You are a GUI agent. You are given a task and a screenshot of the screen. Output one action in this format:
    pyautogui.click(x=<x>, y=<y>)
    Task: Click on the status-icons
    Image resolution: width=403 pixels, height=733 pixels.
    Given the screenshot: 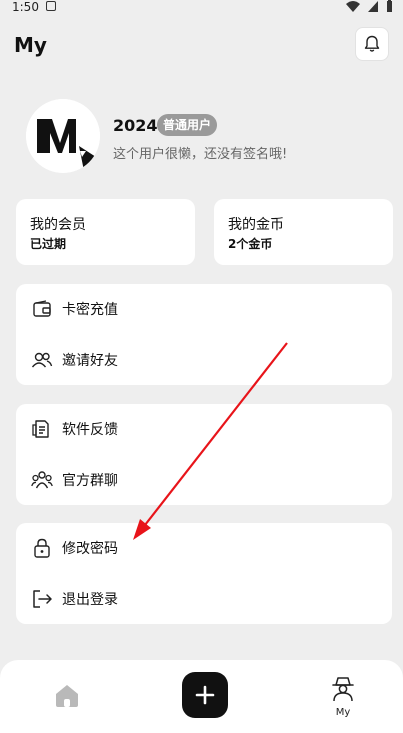 What is the action you would take?
    pyautogui.click(x=369, y=6)
    